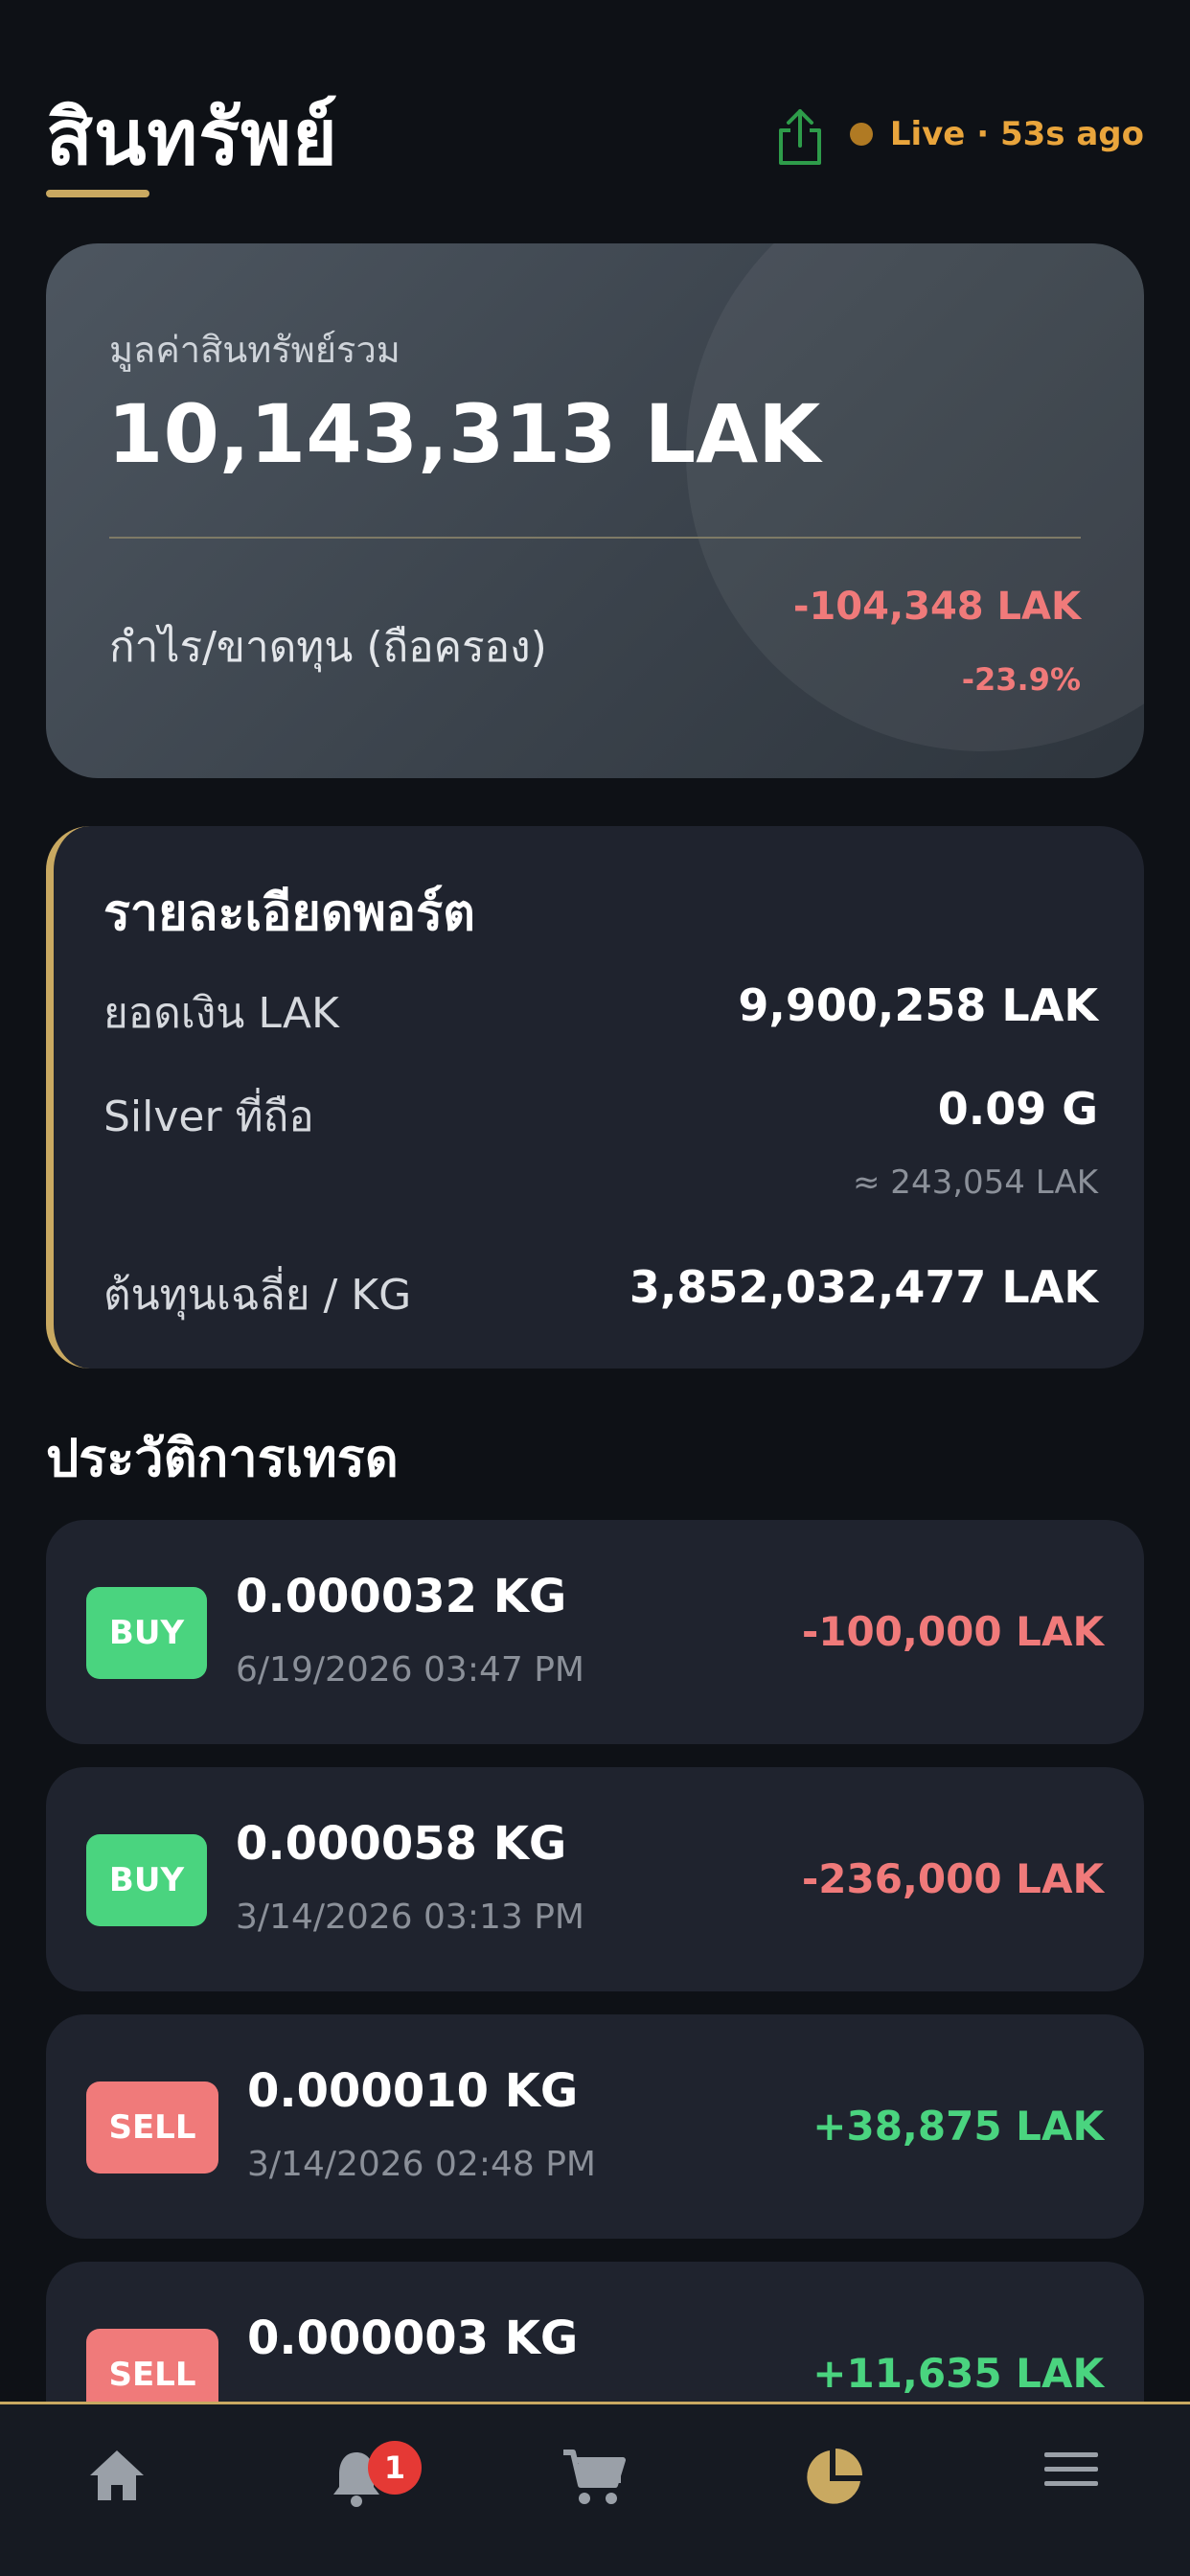 Image resolution: width=1190 pixels, height=2576 pixels. I want to click on trade-quantity: 0.000010 KG, so click(413, 2091).